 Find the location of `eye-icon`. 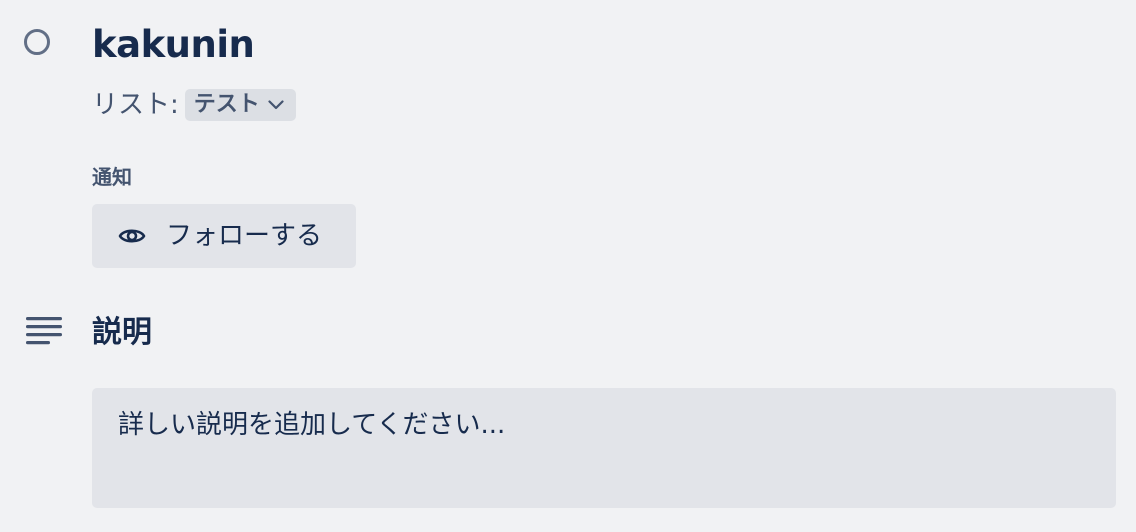

eye-icon is located at coordinates (132, 236).